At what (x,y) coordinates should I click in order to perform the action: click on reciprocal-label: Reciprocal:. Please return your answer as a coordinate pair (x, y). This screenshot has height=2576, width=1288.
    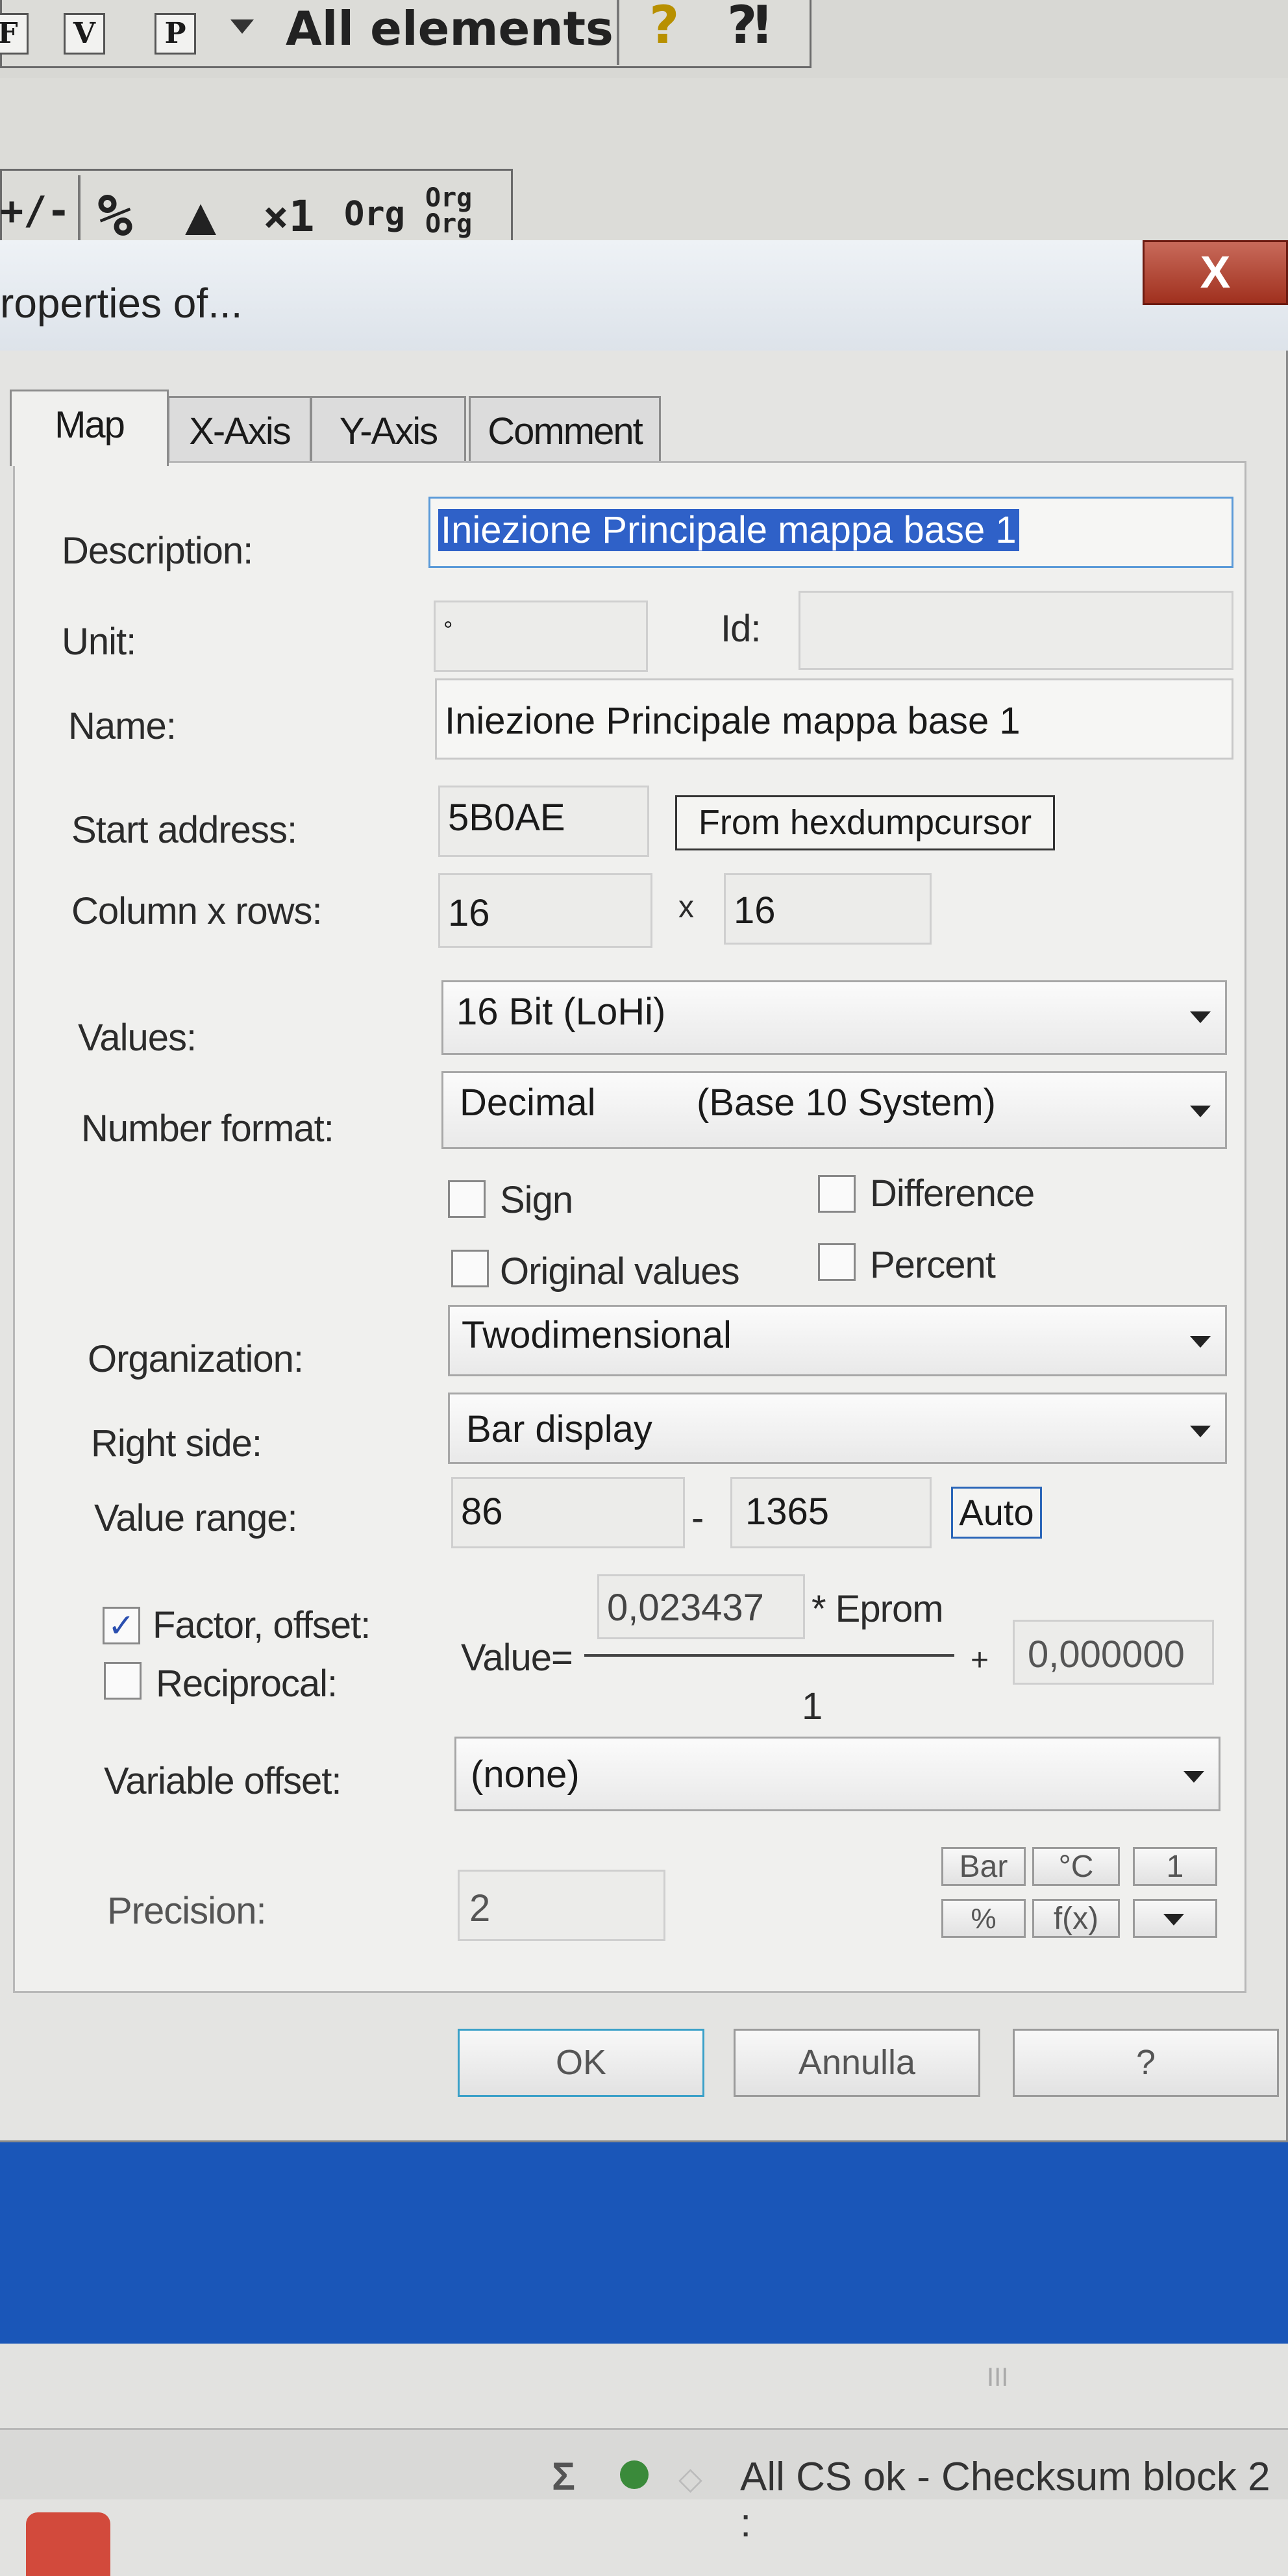
    Looking at the image, I should click on (247, 1684).